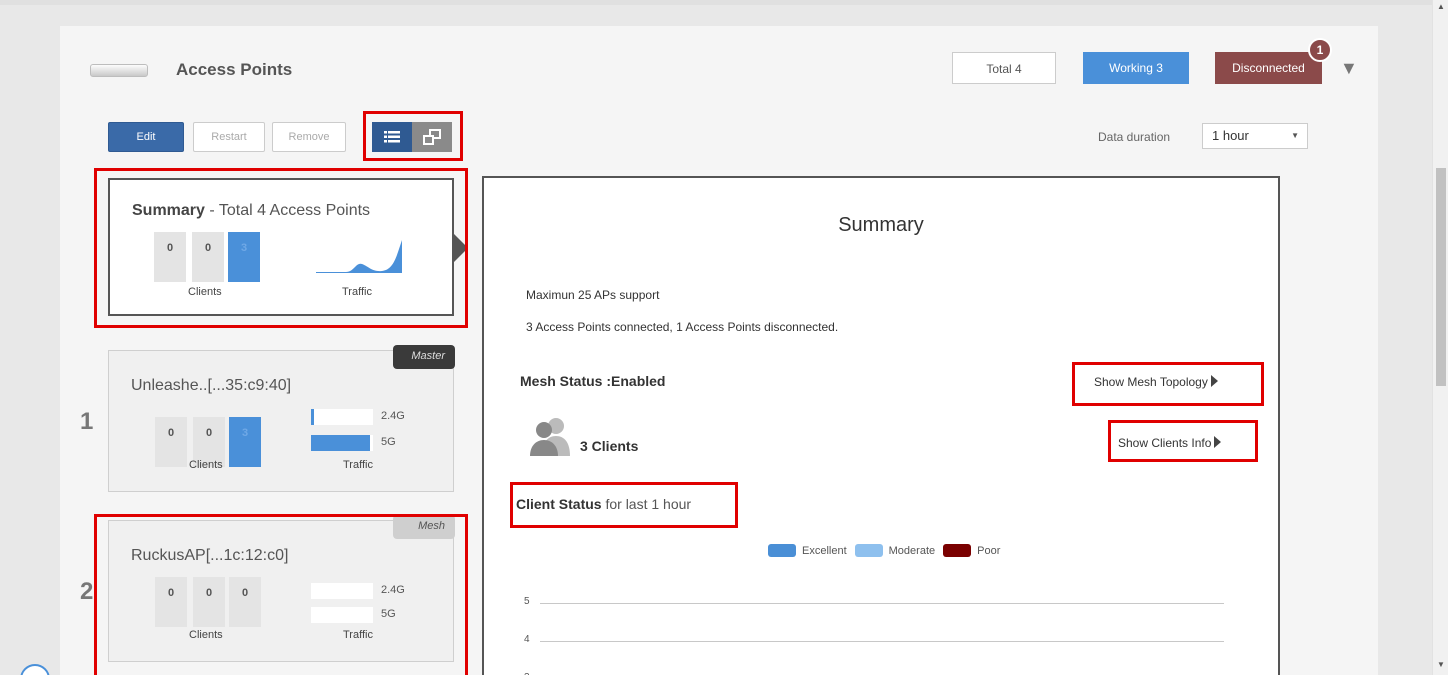 The width and height of the screenshot is (1448, 675). I want to click on legend-excellent: Excellent, so click(807, 550).